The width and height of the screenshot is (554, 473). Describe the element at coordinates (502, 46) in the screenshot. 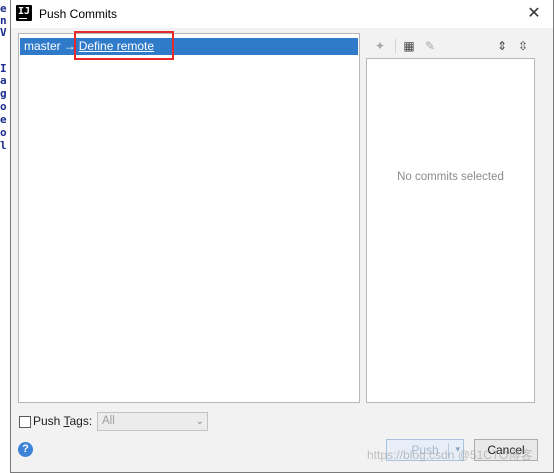

I see `expand-icon: ⇕` at that location.